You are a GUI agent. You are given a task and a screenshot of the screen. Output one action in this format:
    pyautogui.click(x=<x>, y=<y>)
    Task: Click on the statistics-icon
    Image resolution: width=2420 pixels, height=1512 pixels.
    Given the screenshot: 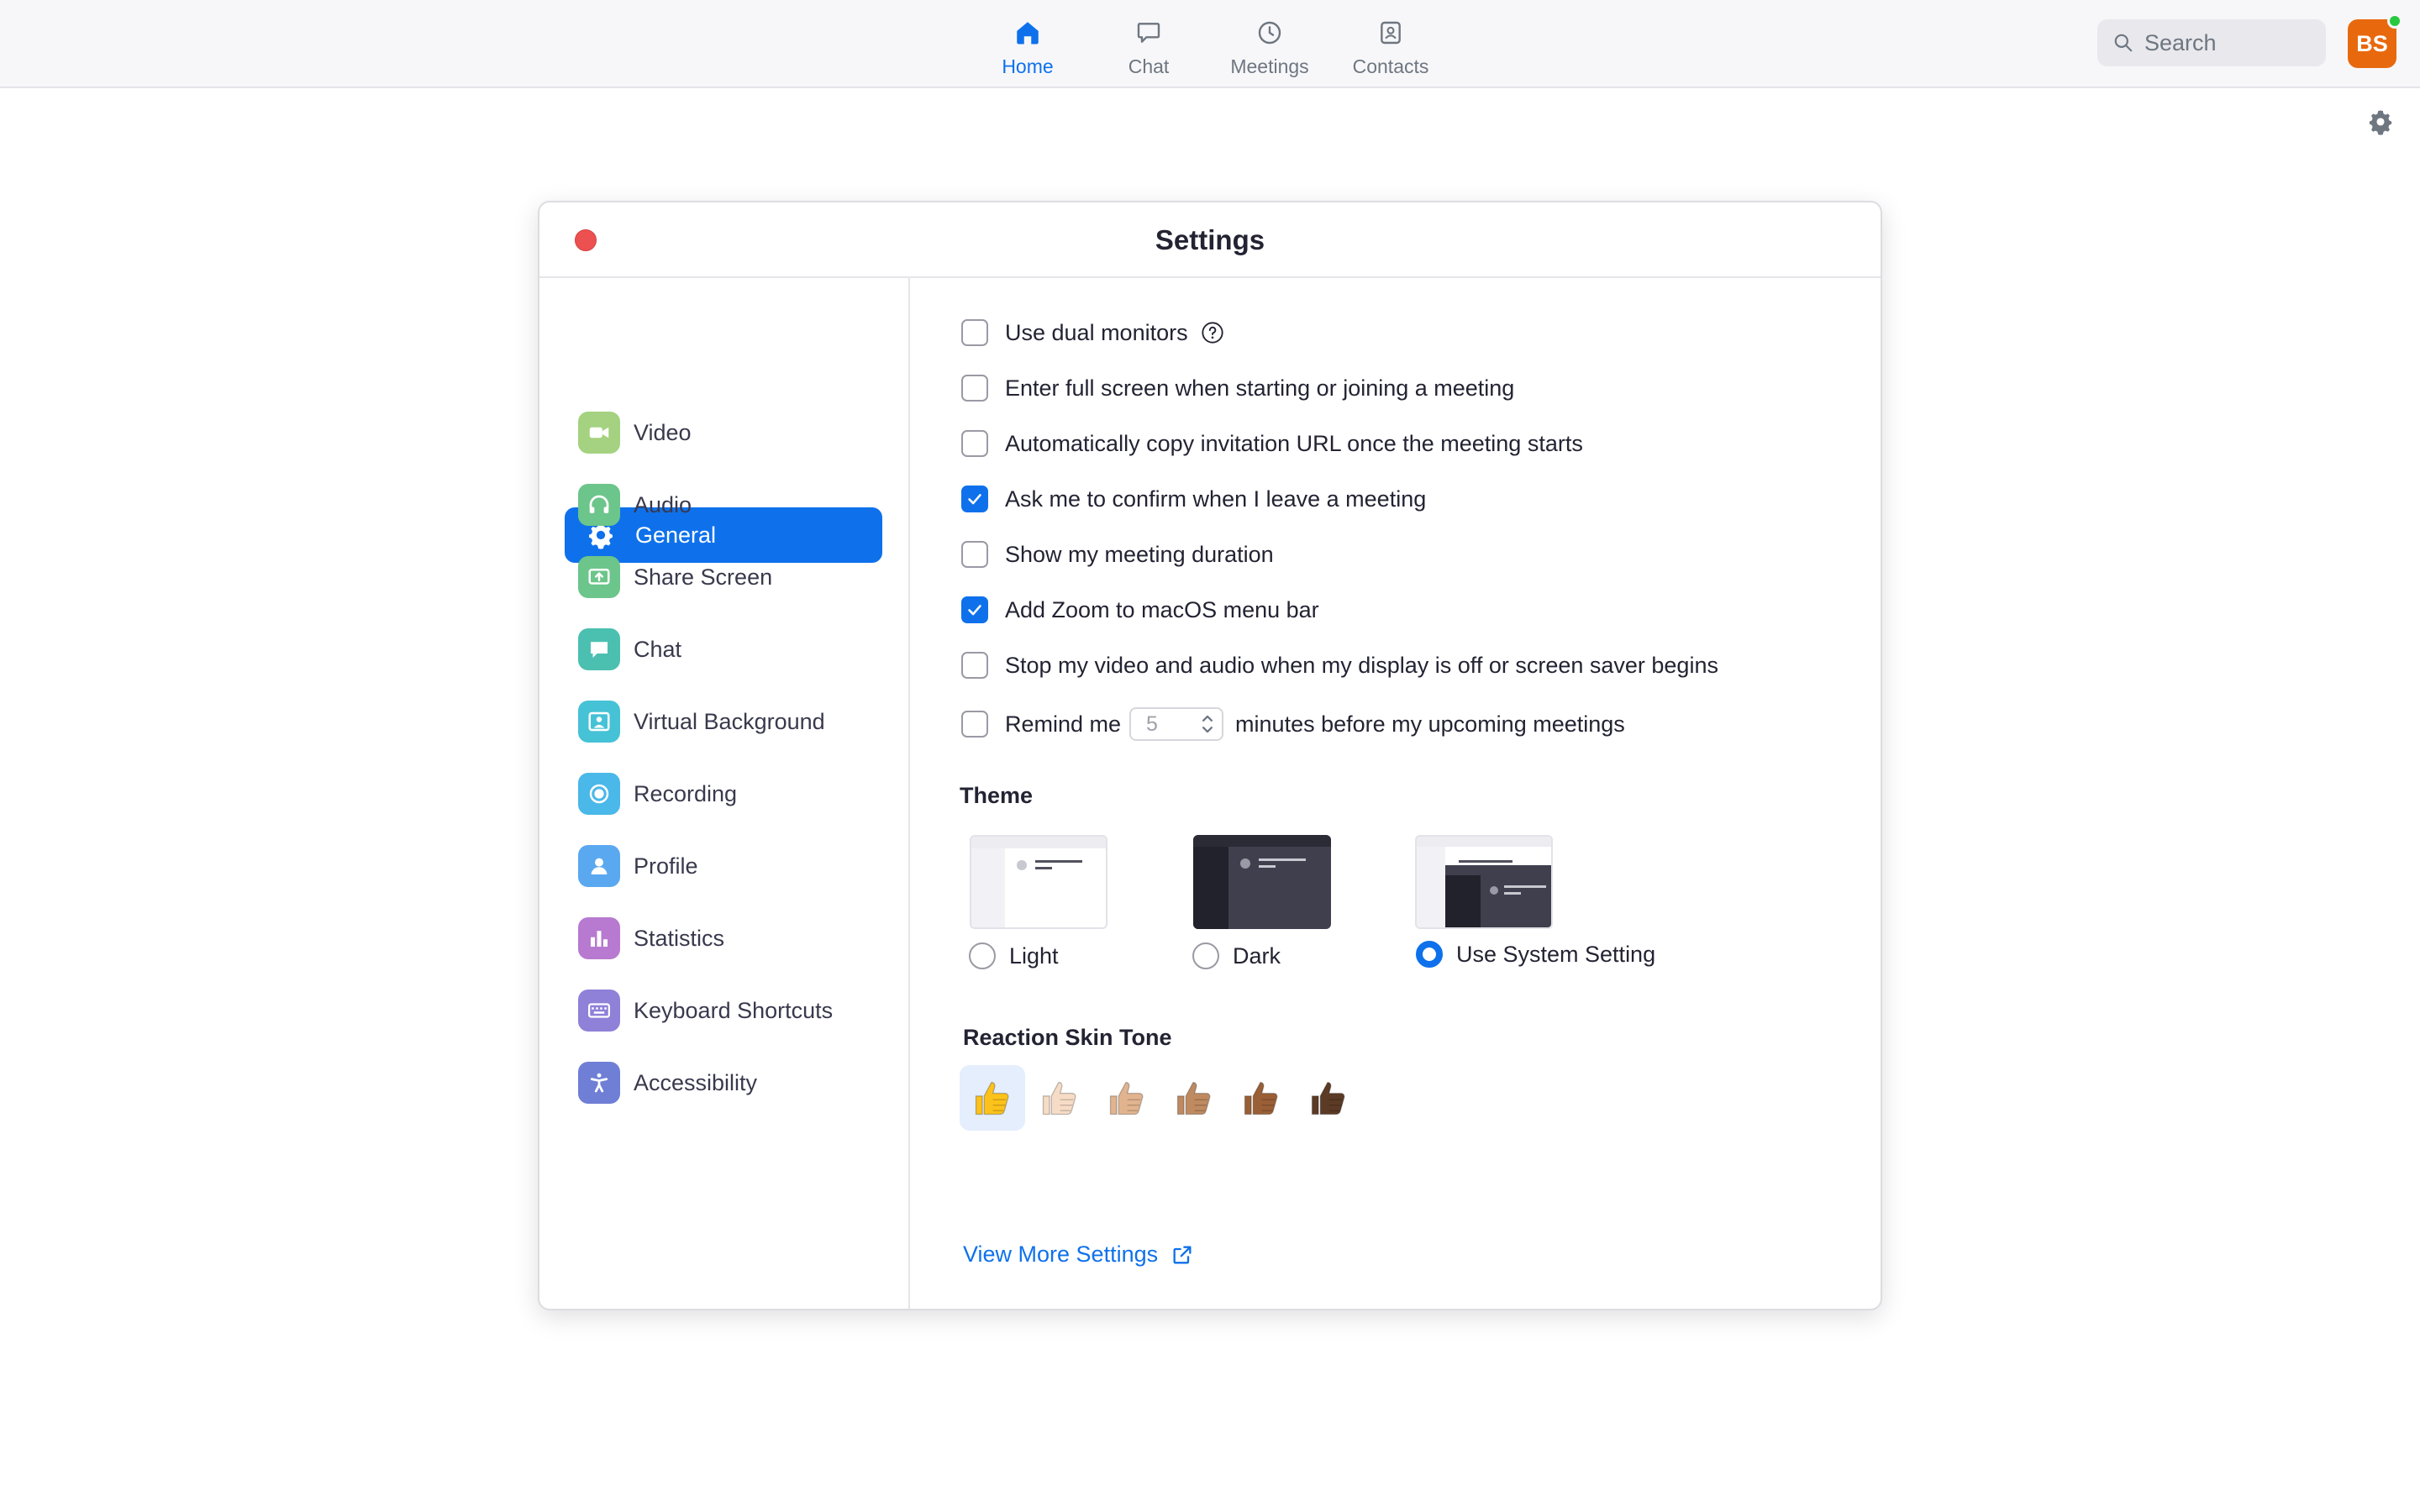 What is the action you would take?
    pyautogui.click(x=599, y=938)
    